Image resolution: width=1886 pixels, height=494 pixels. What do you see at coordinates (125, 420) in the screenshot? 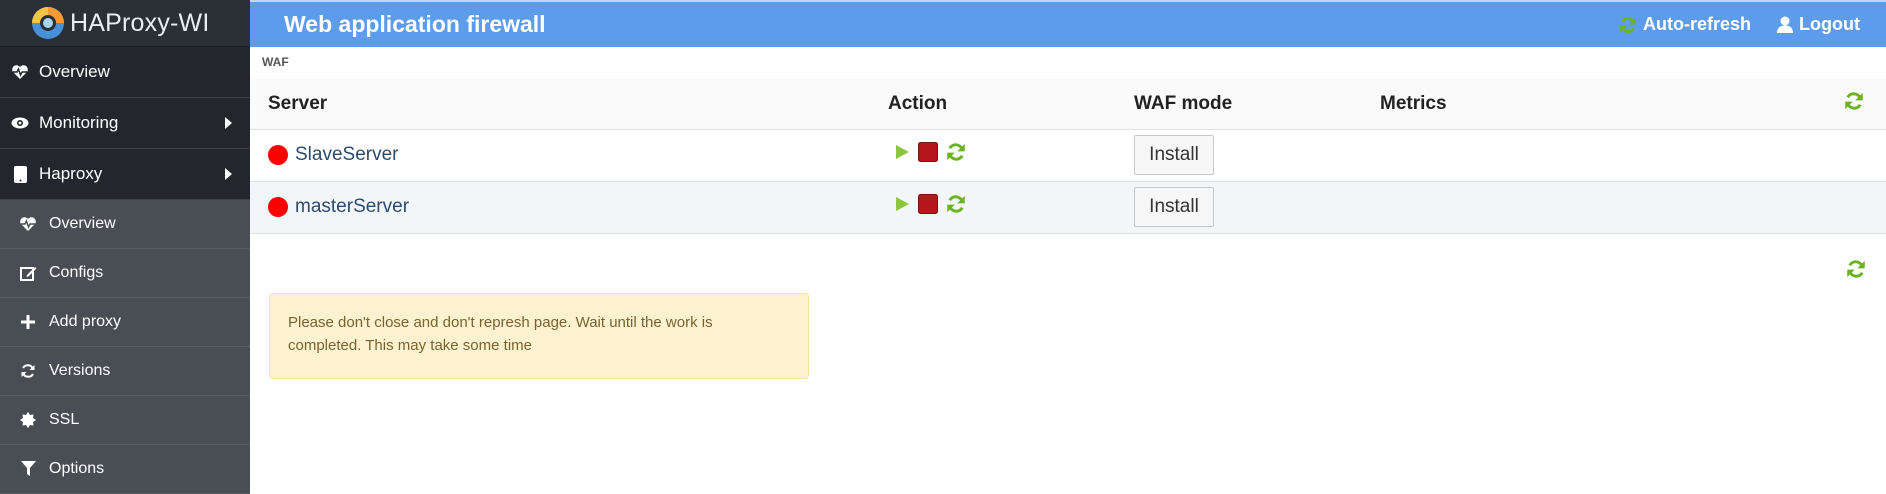
I see `sidebar-subitem-ssl: SSL` at bounding box center [125, 420].